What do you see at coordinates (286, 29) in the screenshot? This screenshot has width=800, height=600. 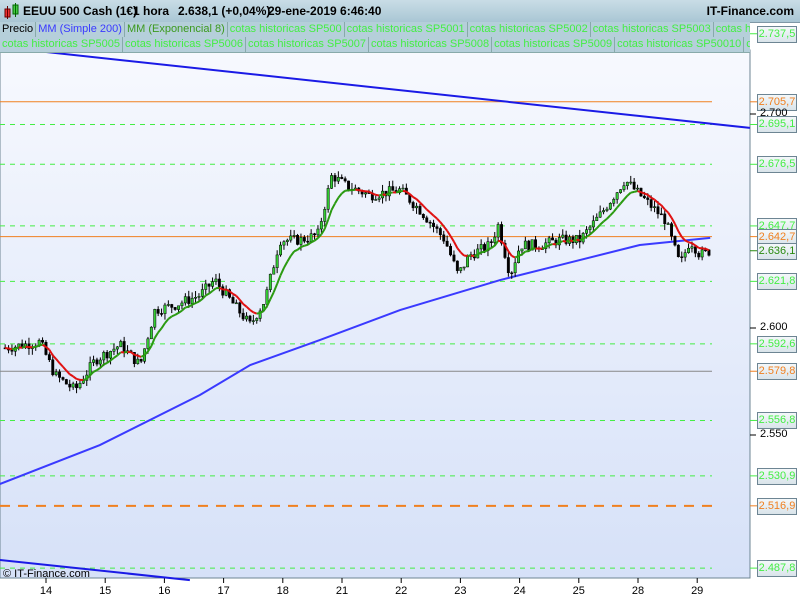 I see `legend-item: cotas historicas SP500` at bounding box center [286, 29].